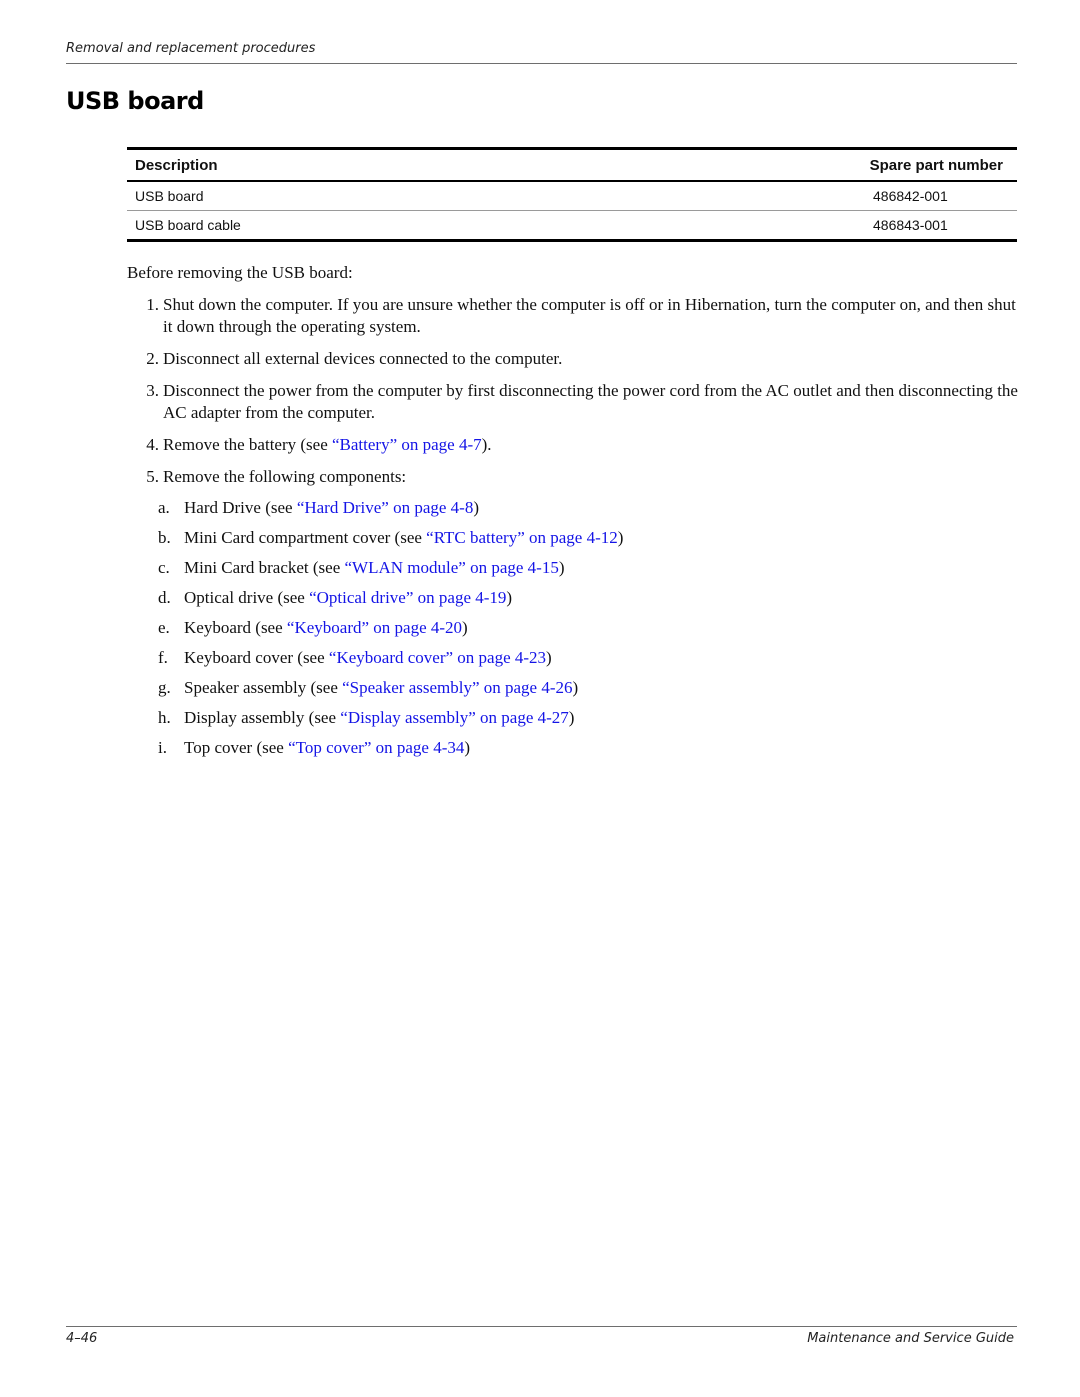 Image resolution: width=1080 pixels, height=1397 pixels. Describe the element at coordinates (135, 101) in the screenshot. I see `page-title: USB board` at that location.